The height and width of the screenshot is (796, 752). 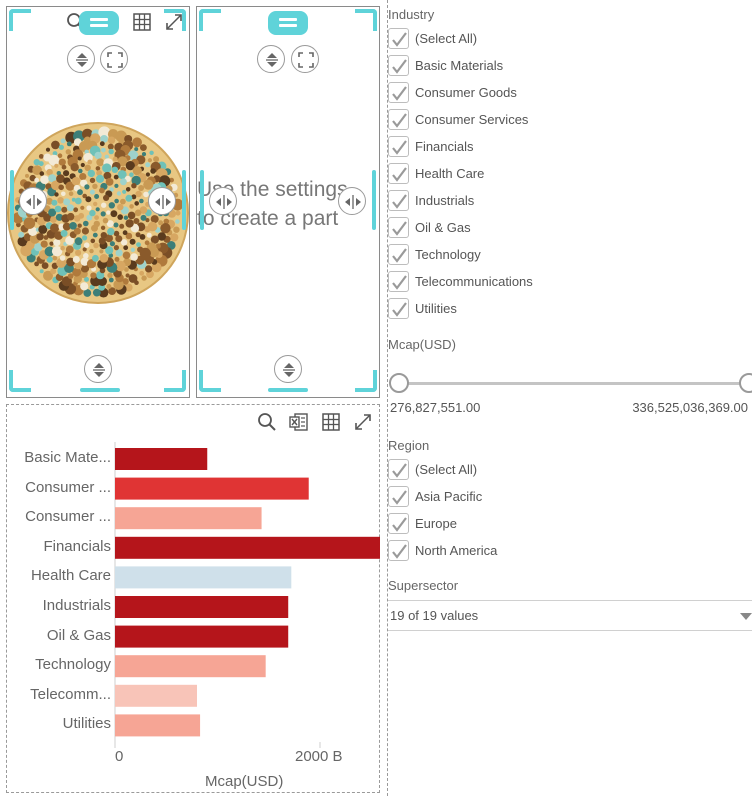 I want to click on industry-option: Technology, so click(x=434, y=254).